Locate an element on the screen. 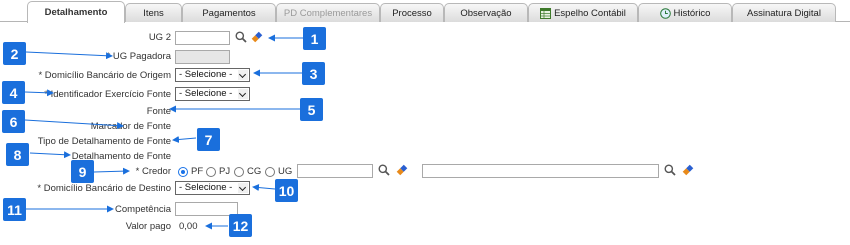  identificador-select: - Selecione - is located at coordinates (212, 94).